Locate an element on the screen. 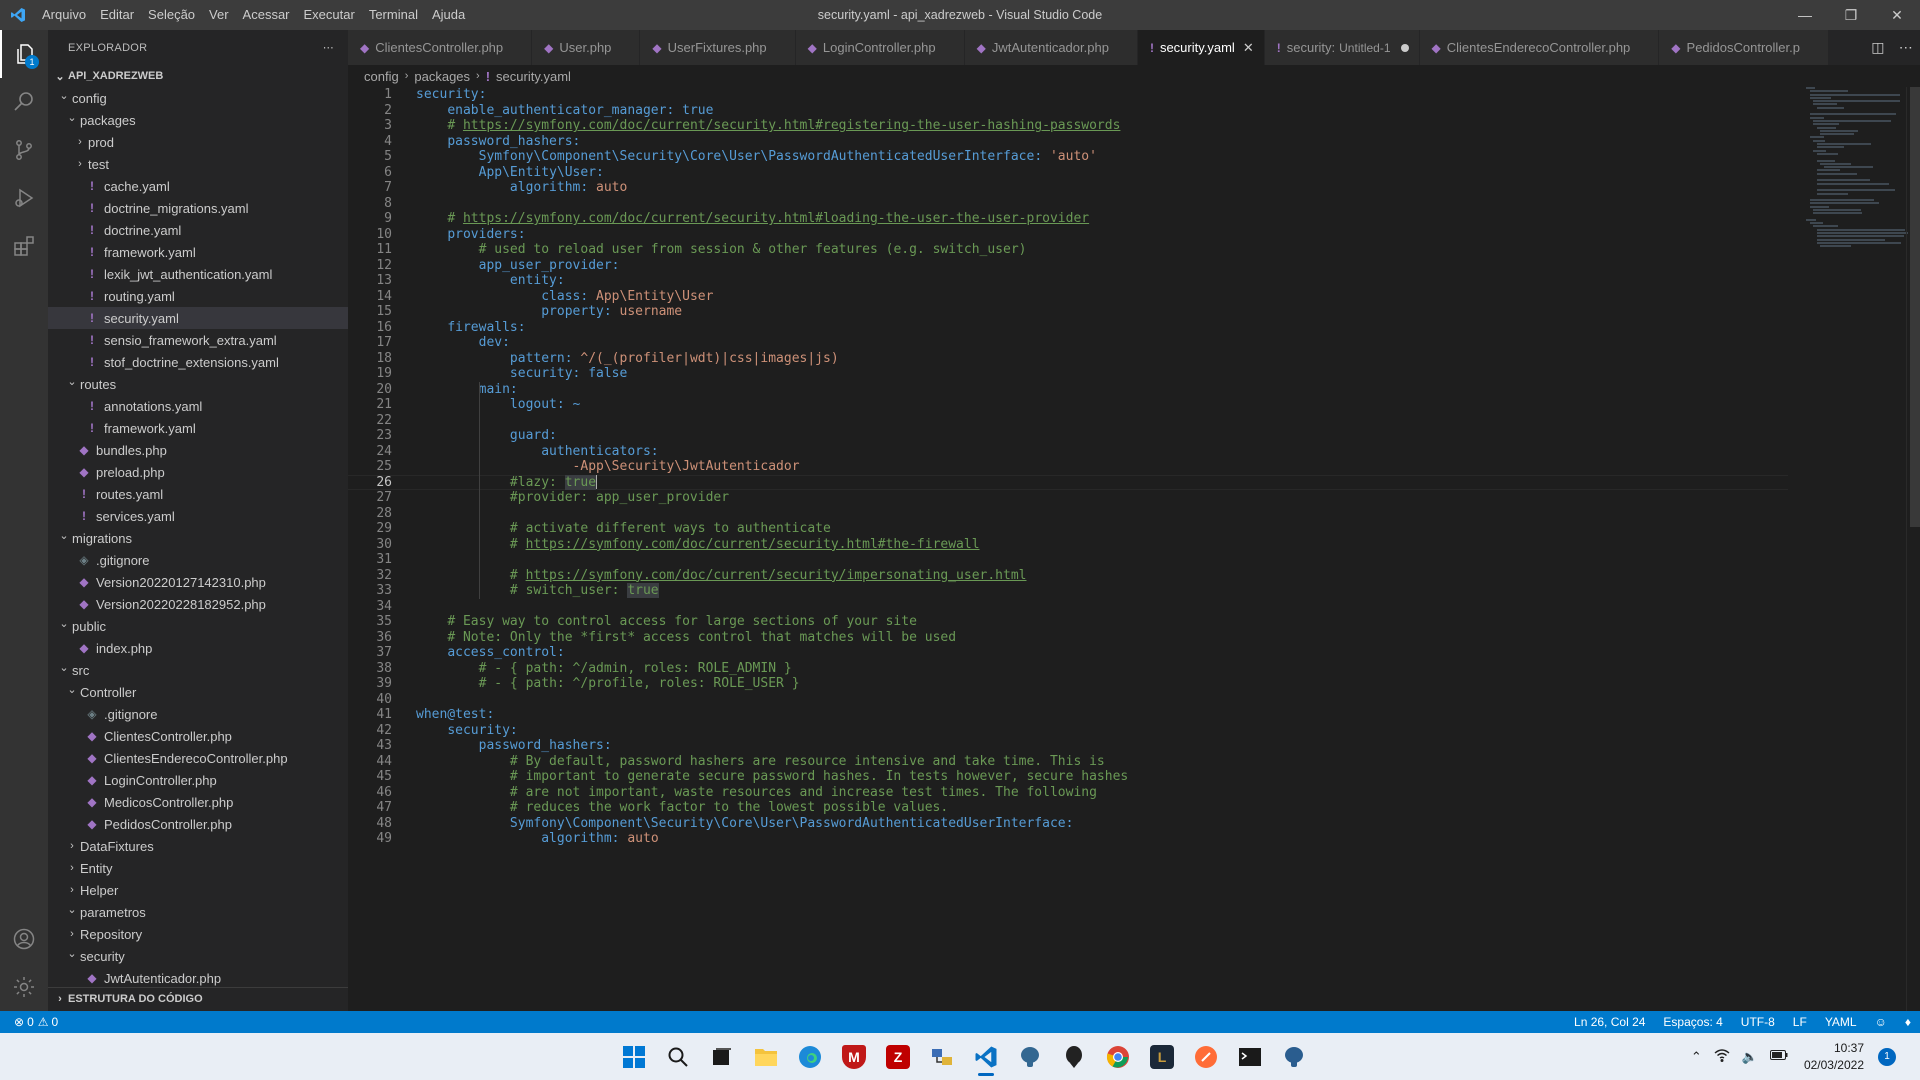  editor-scrollbar is located at coordinates (1913, 549).